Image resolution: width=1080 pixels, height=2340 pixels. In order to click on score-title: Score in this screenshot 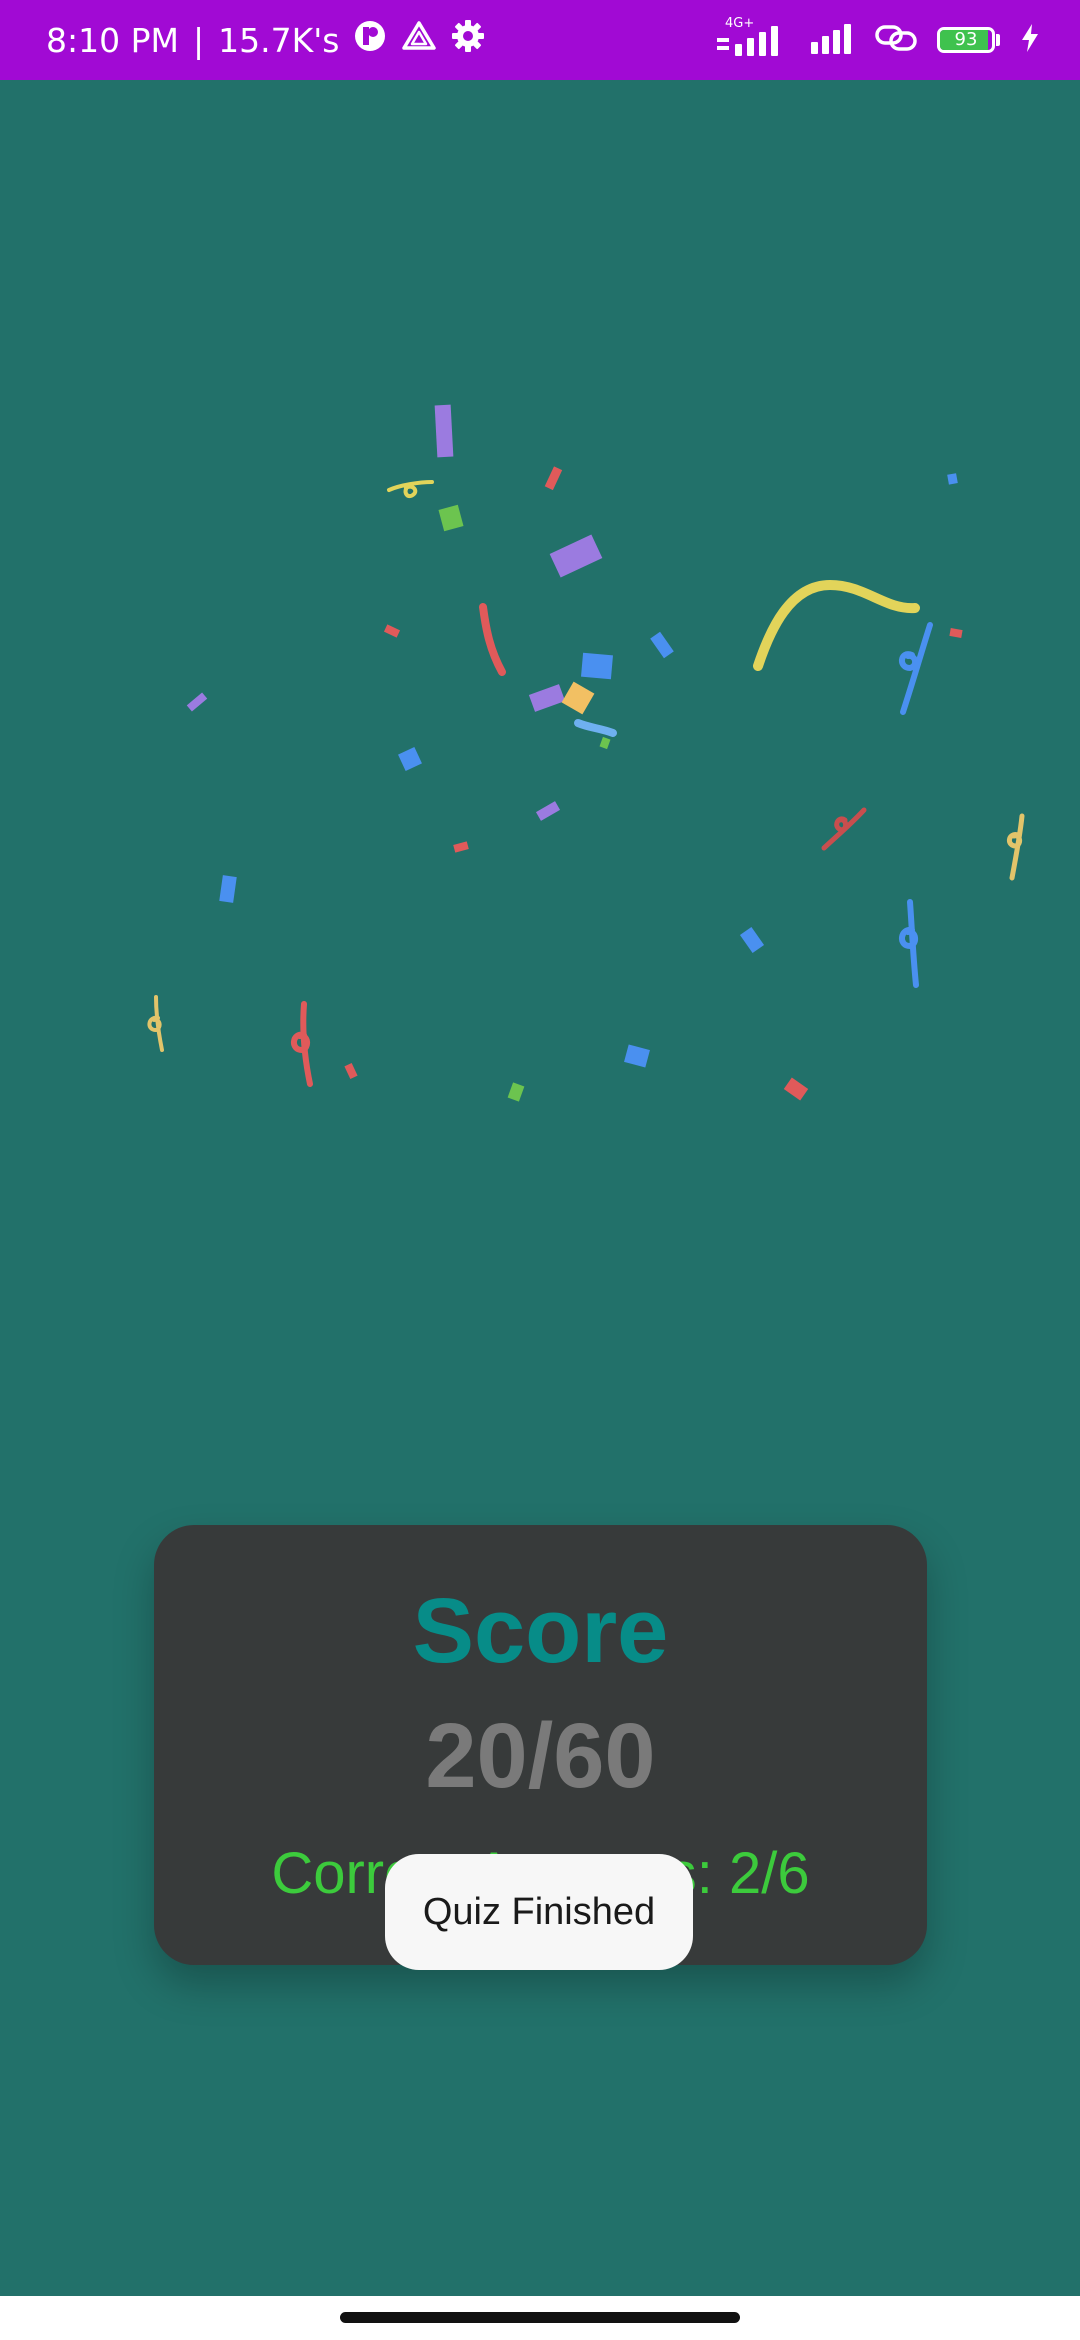, I will do `click(540, 1631)`.